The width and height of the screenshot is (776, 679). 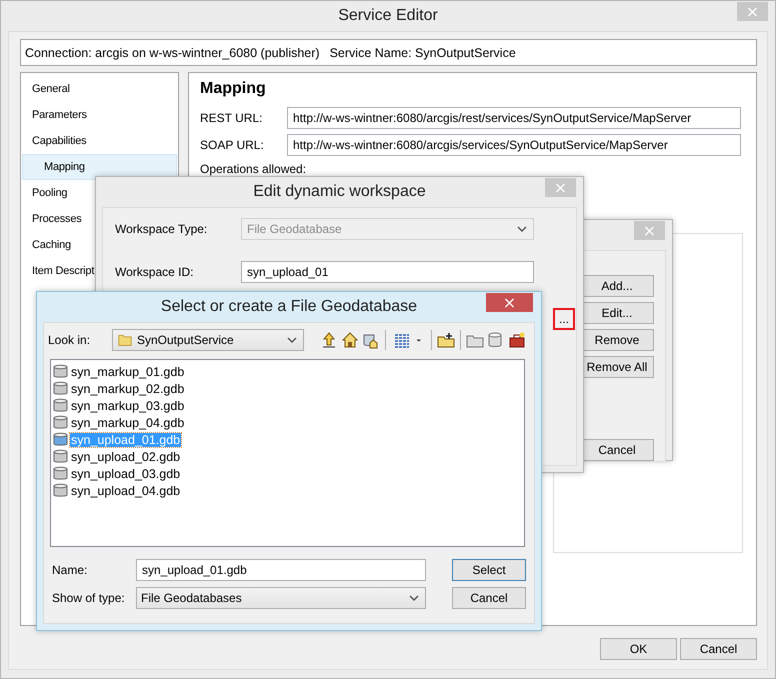 I want to click on file-type-dropdown: File Geodatabases, so click(x=281, y=598).